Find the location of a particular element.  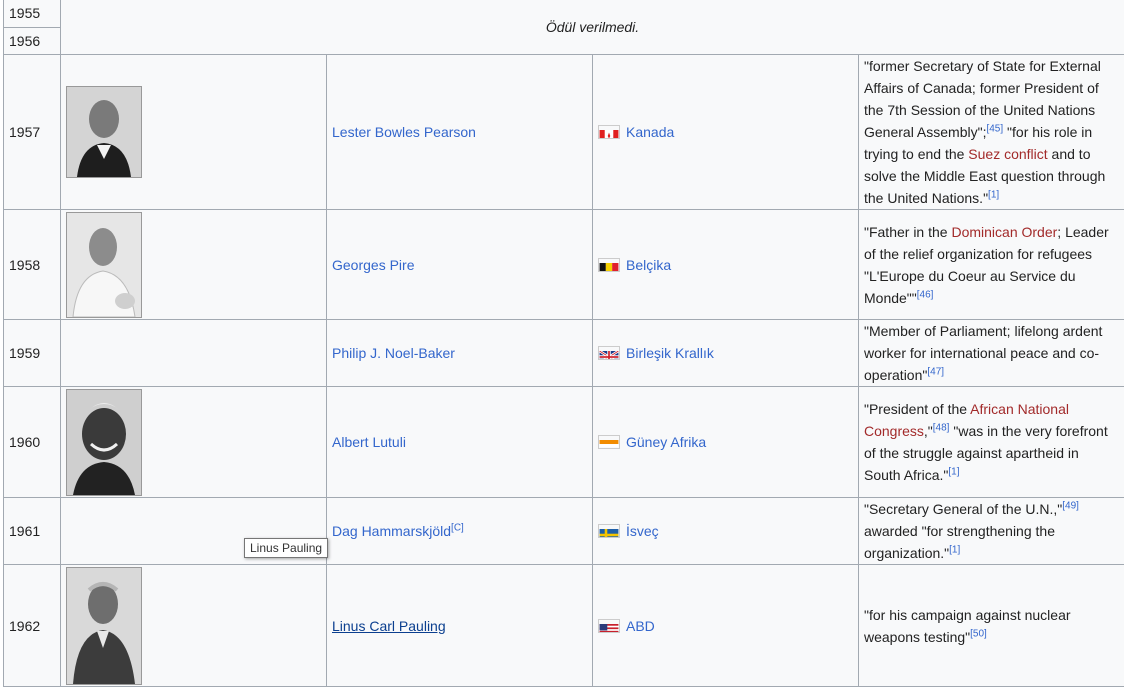

citation-link: [48] is located at coordinates (941, 427).